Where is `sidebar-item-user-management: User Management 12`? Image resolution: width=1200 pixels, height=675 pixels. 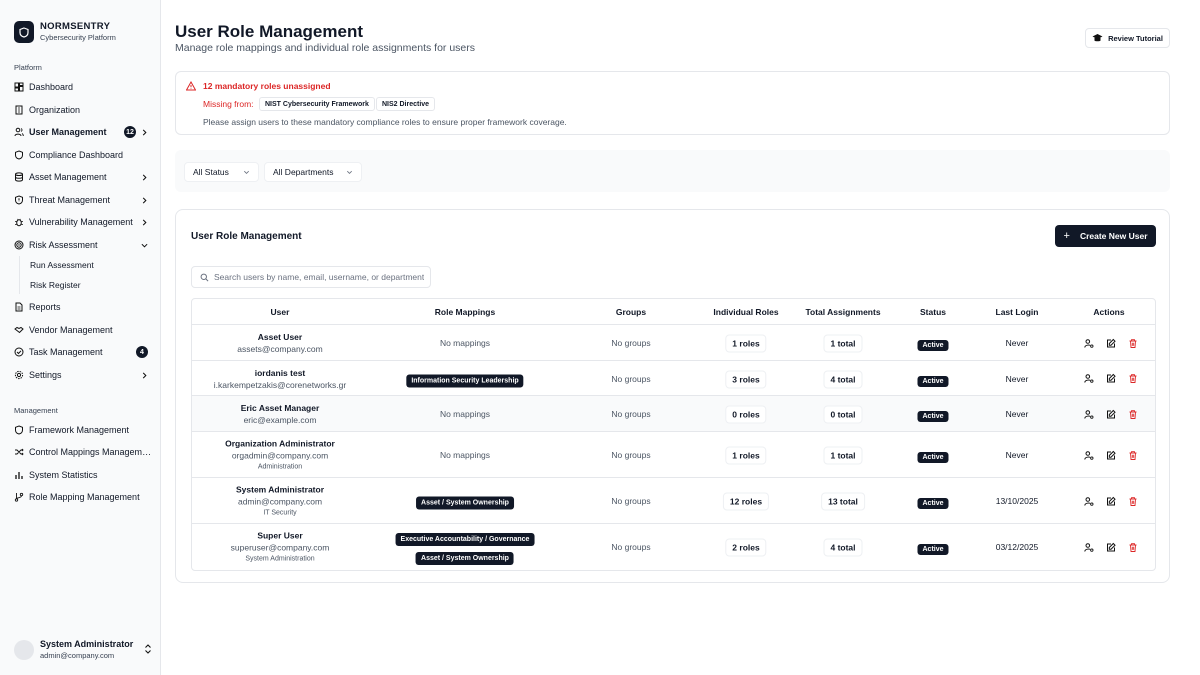
sidebar-item-user-management: User Management 12 is located at coordinates (83, 132).